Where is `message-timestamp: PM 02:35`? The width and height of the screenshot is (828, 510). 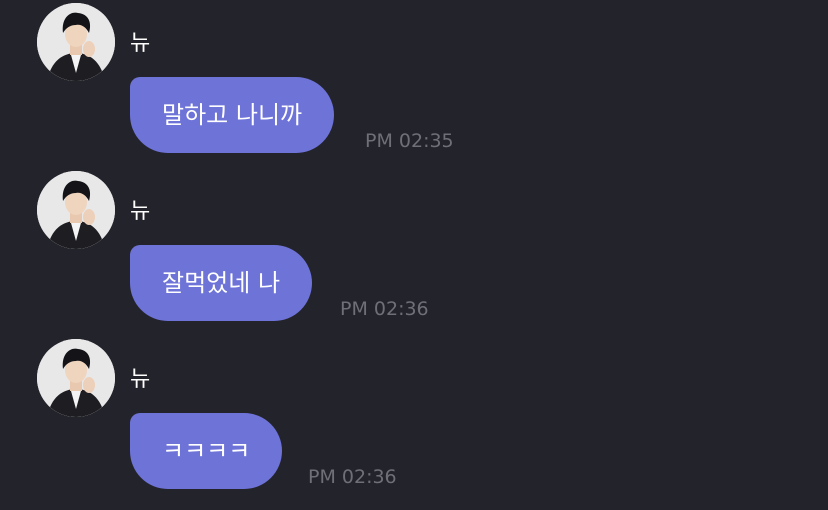
message-timestamp: PM 02:35 is located at coordinates (409, 141).